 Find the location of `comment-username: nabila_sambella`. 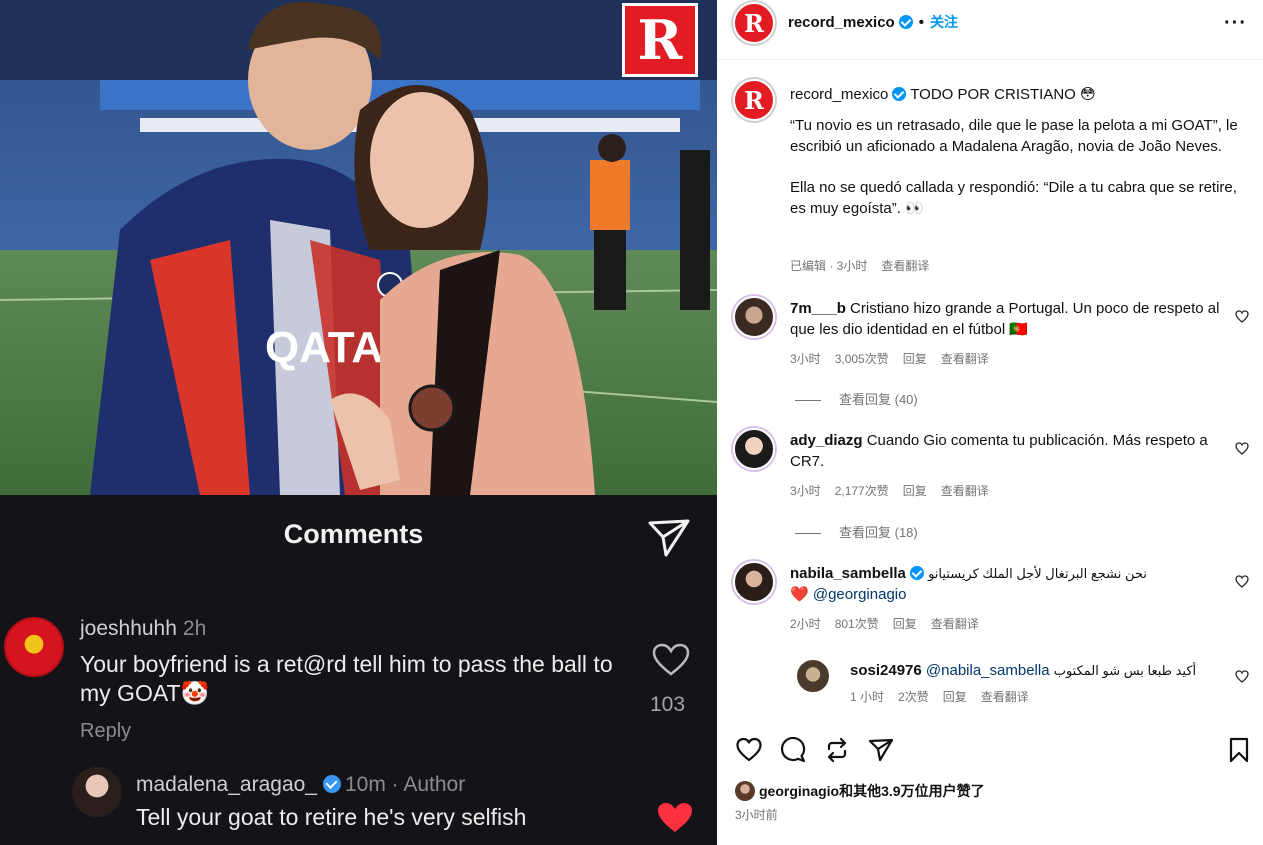

comment-username: nabila_sambella is located at coordinates (848, 573).